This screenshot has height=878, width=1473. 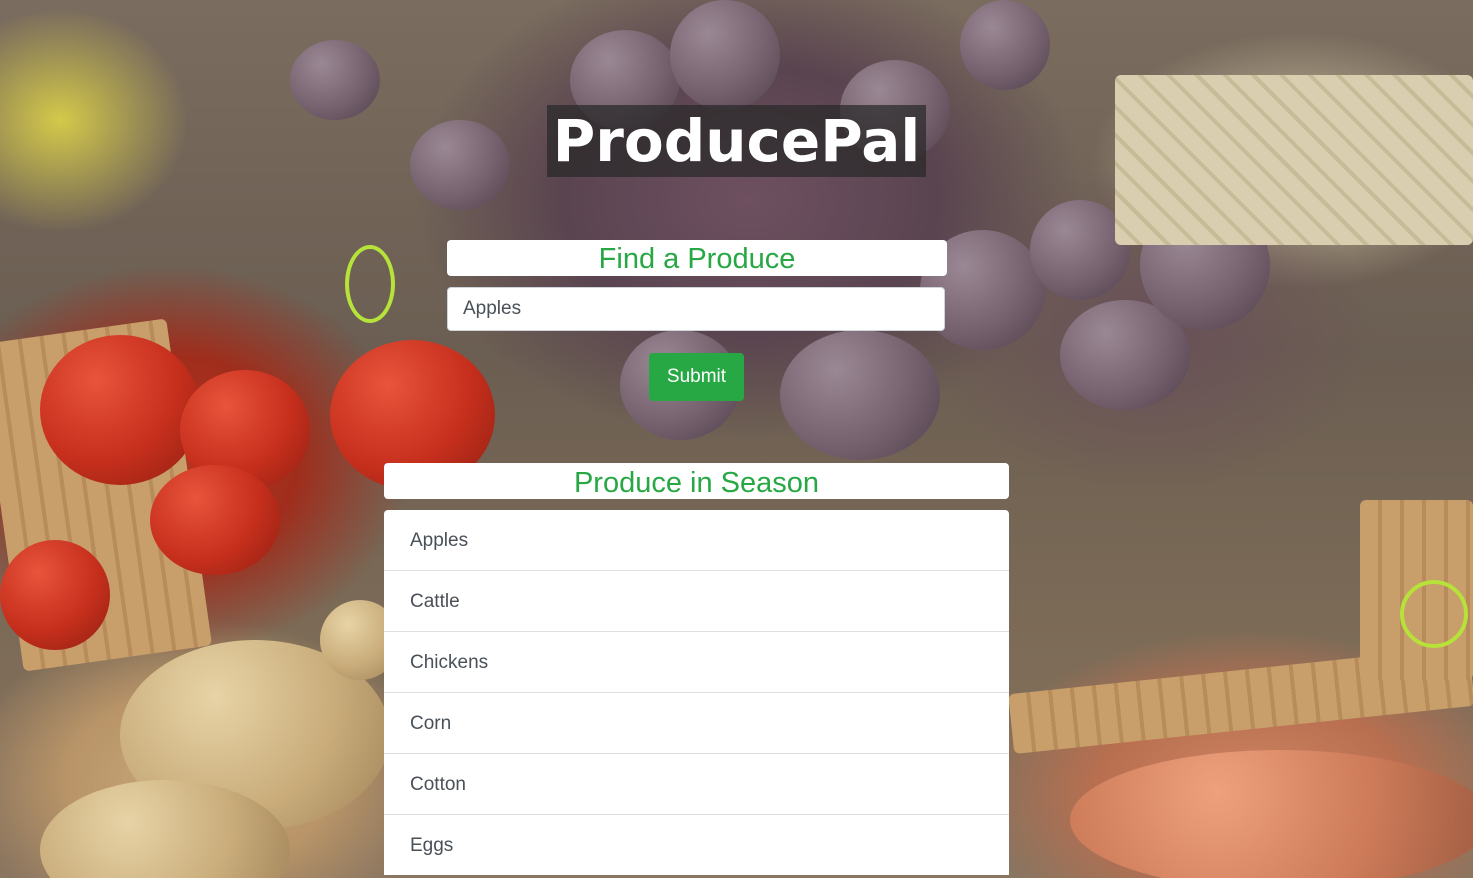 What do you see at coordinates (696, 540) in the screenshot?
I see `season-list-item: Apples` at bounding box center [696, 540].